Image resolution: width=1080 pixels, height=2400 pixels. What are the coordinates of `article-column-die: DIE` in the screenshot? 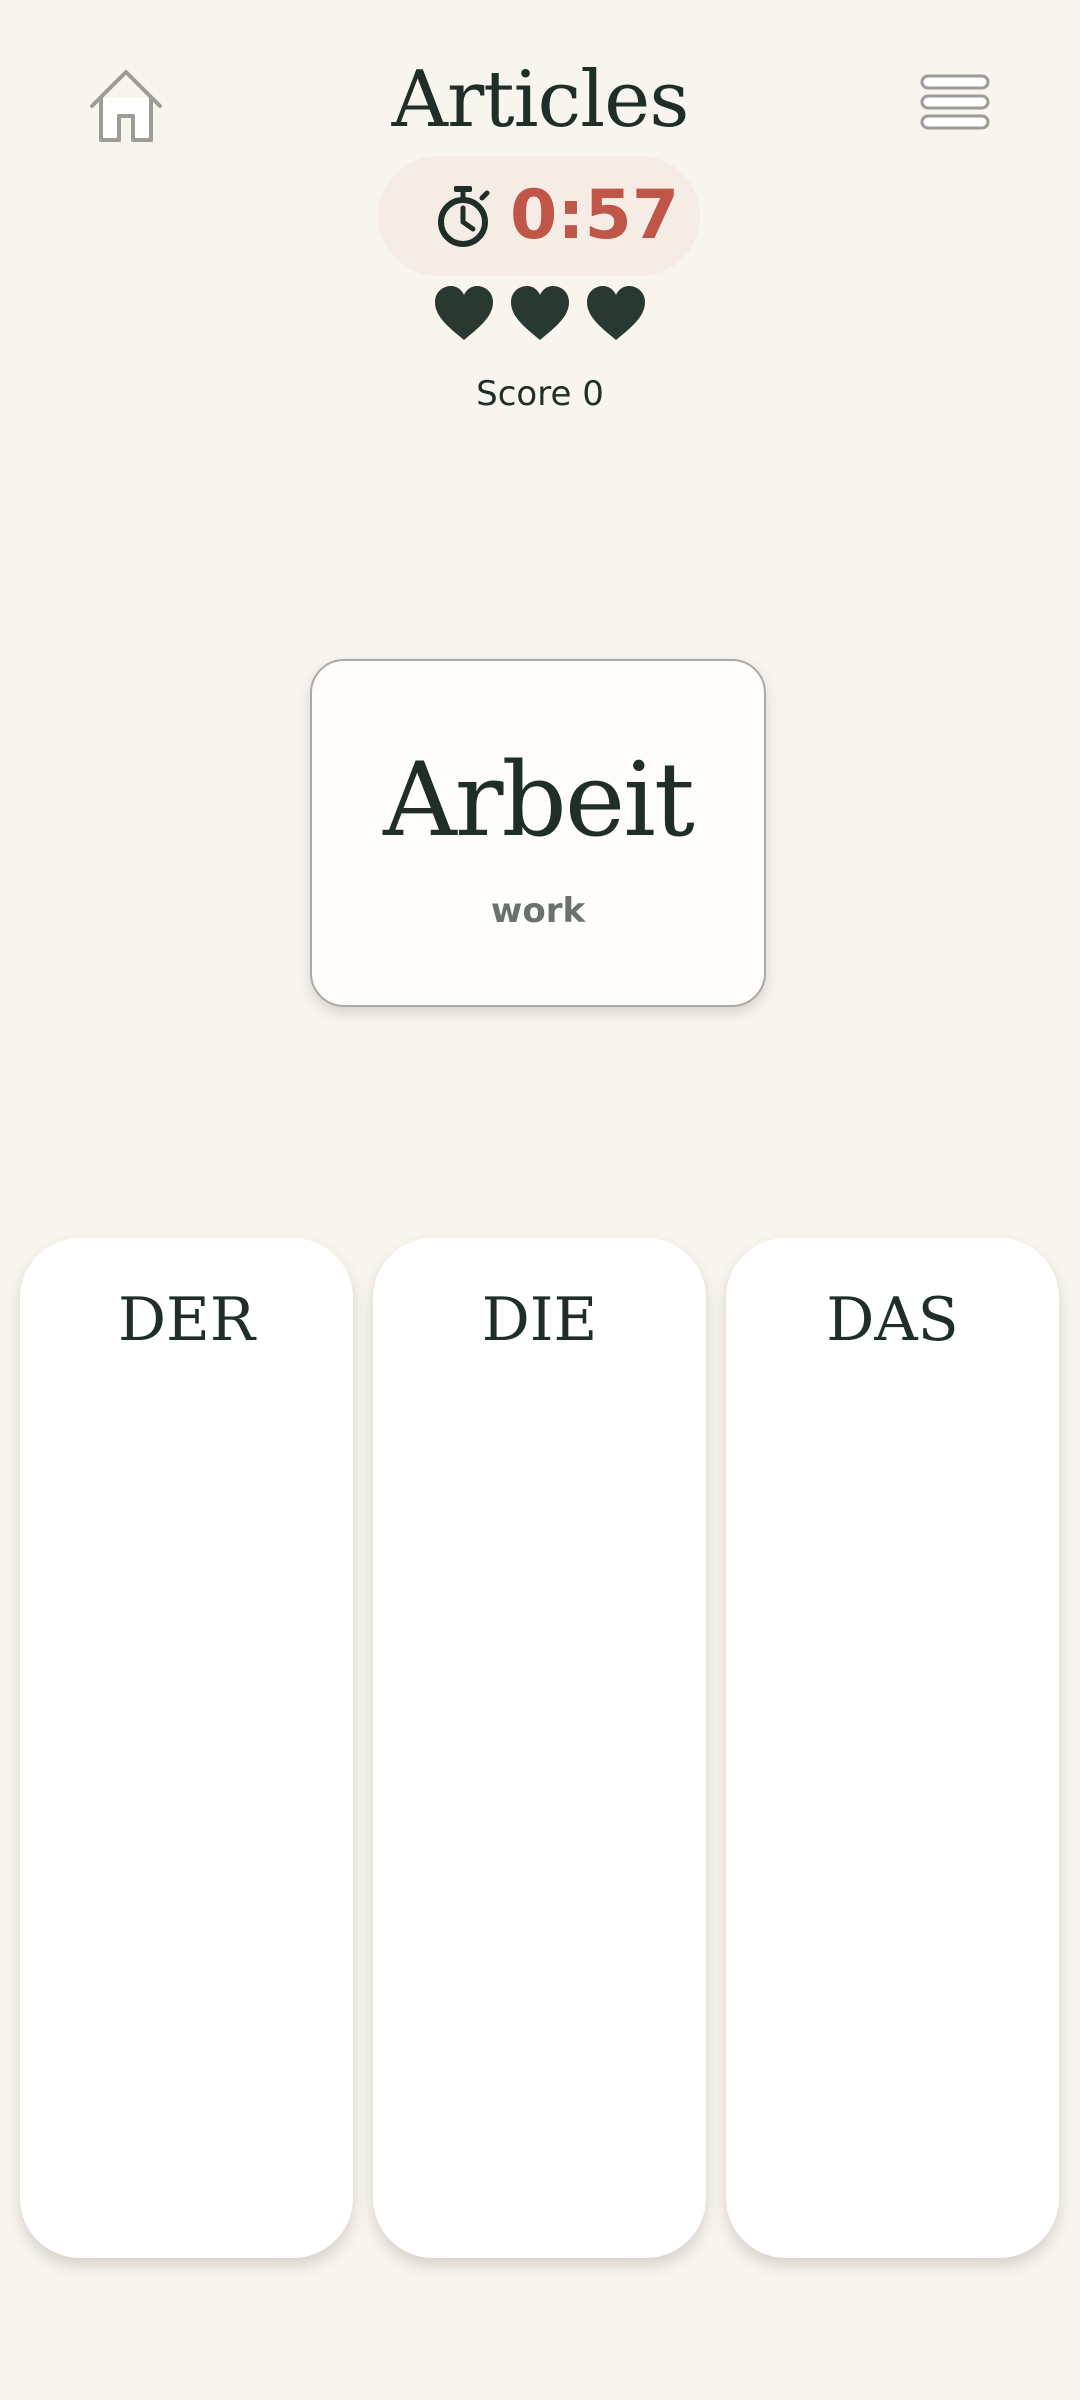 It's located at (539, 1748).